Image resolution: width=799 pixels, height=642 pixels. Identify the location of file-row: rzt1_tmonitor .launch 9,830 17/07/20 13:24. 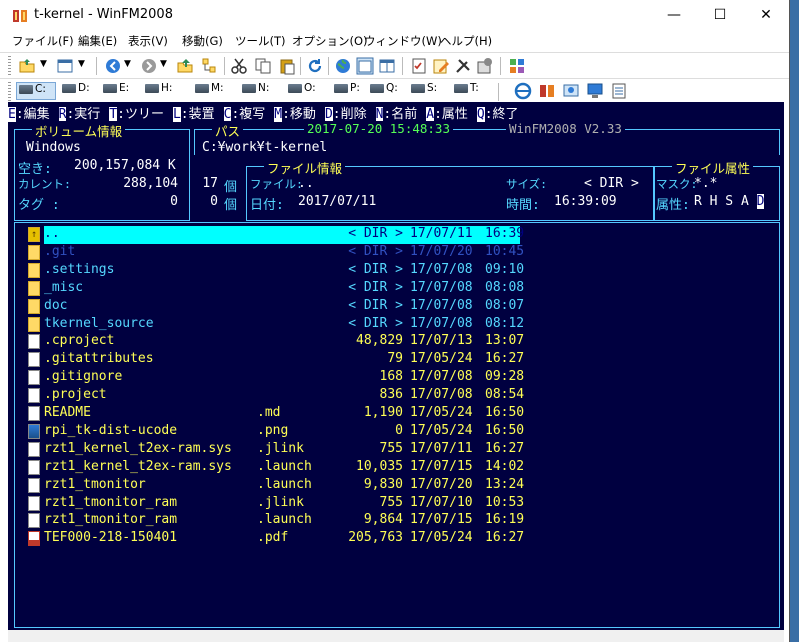
(276, 486).